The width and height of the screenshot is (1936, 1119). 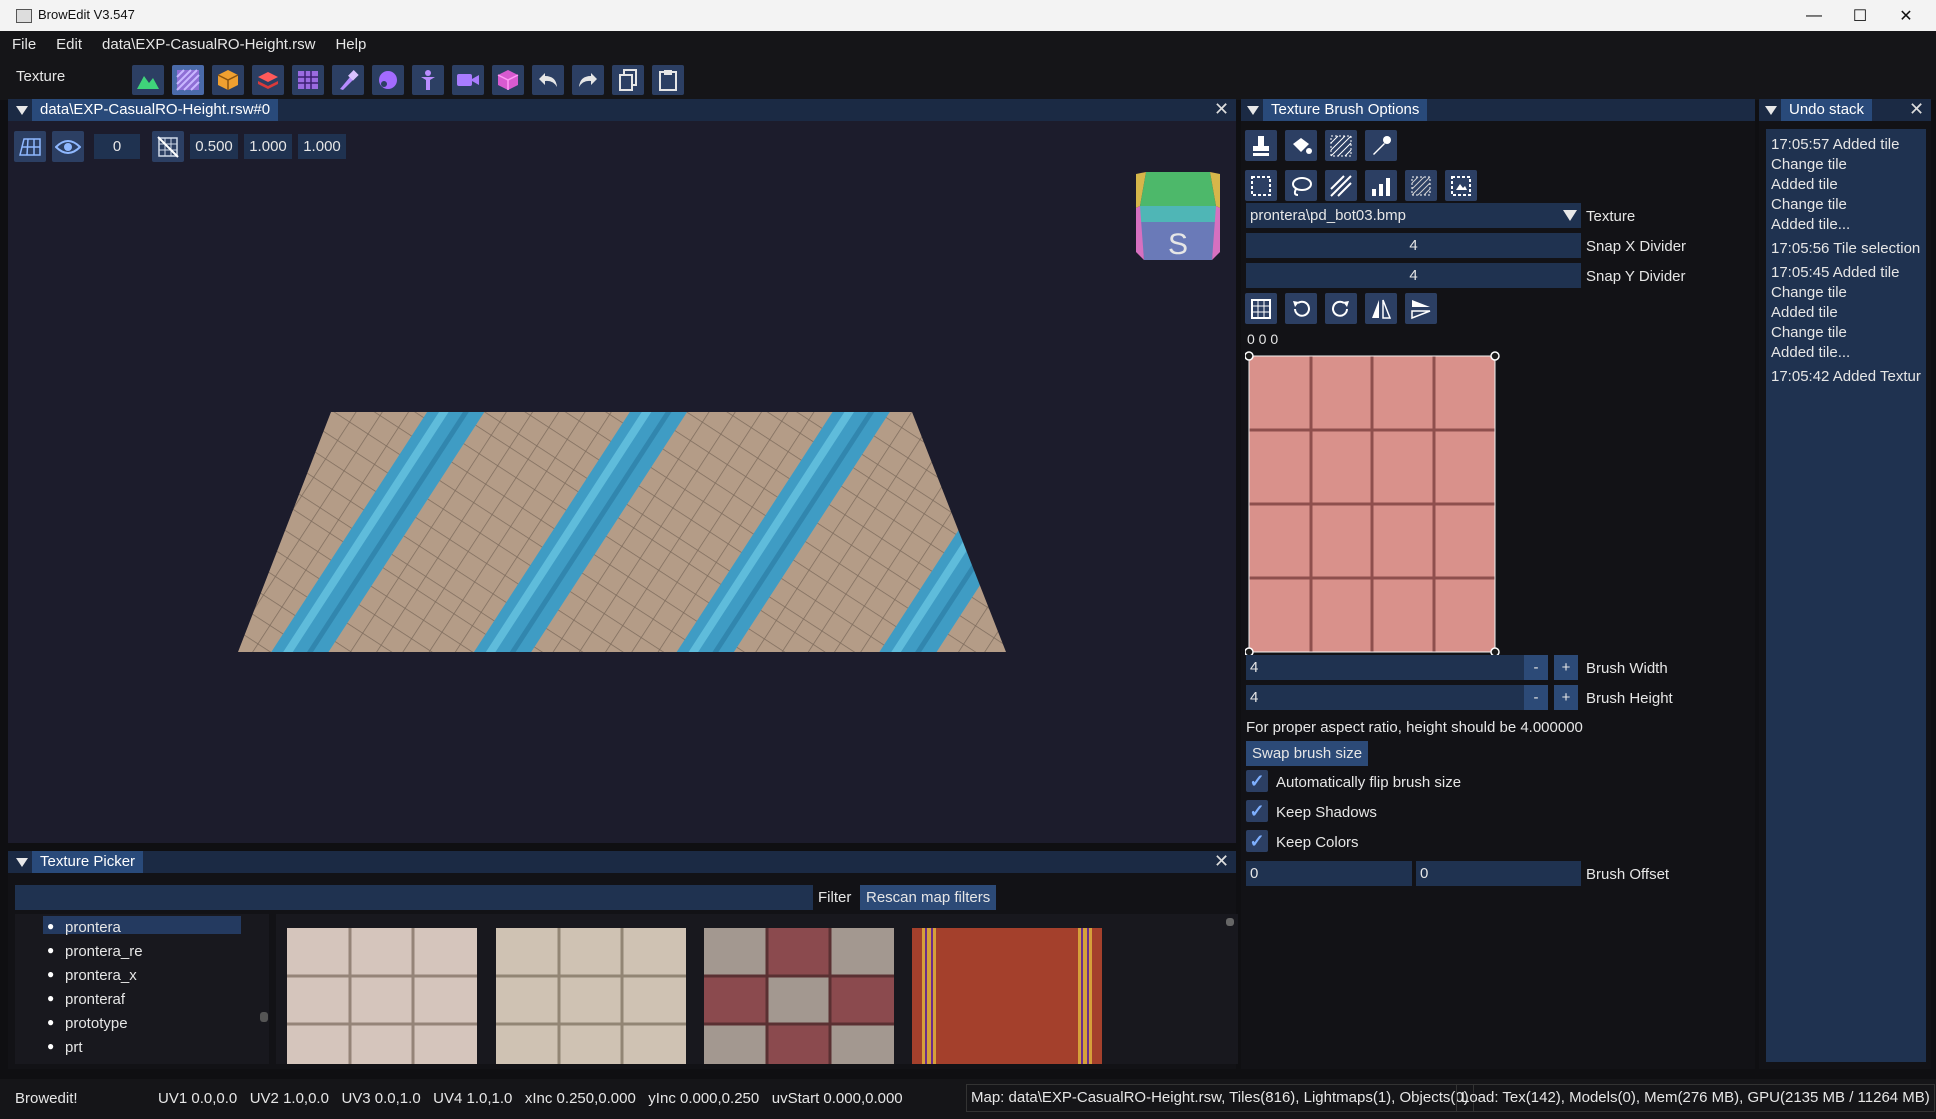 I want to click on brush-offset-y: 0, so click(x=1498, y=873).